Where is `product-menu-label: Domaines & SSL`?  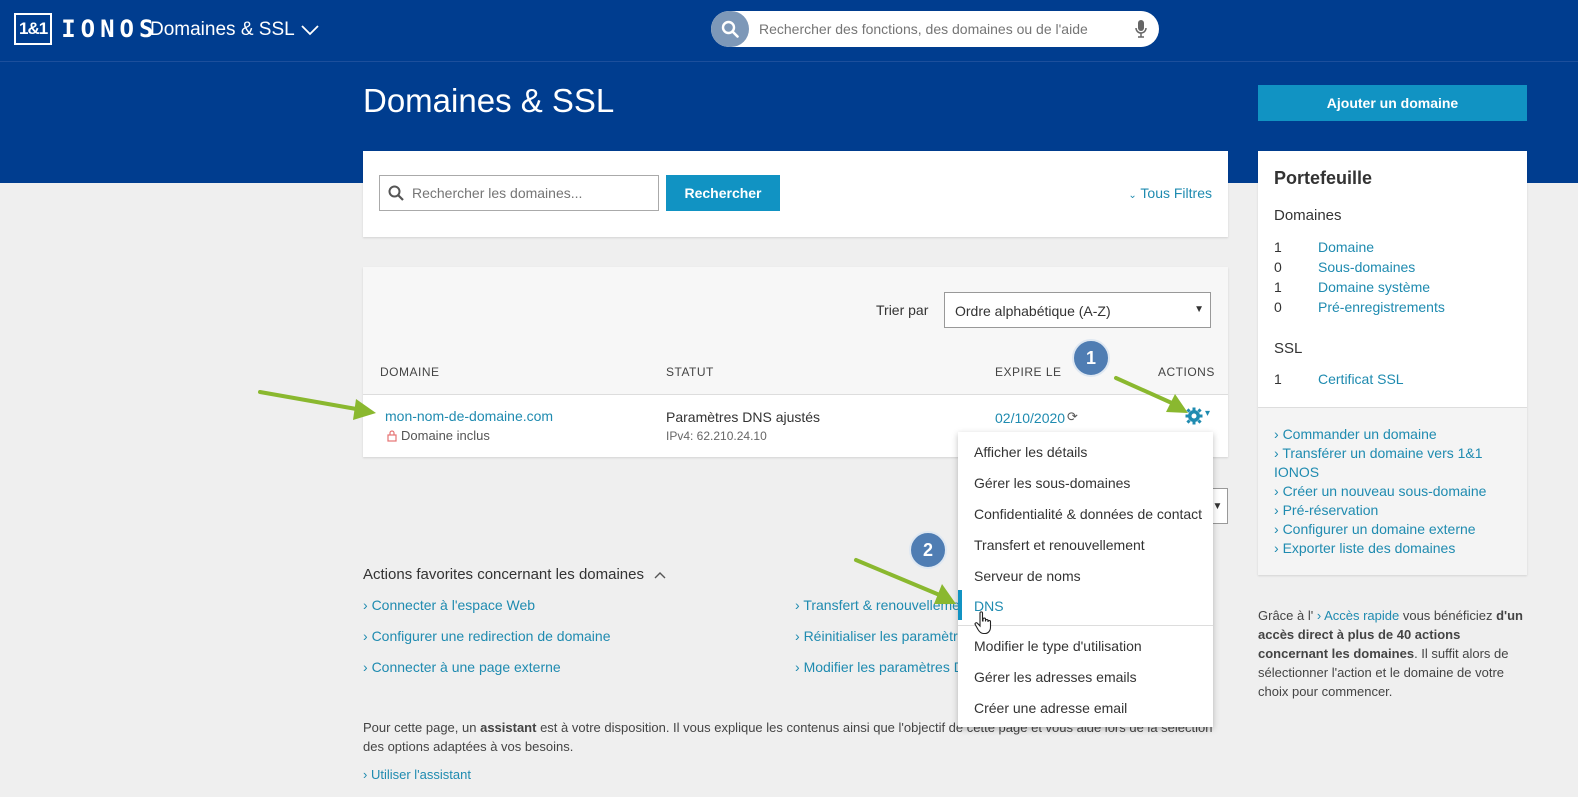
product-menu-label: Domaines & SSL is located at coordinates (222, 29).